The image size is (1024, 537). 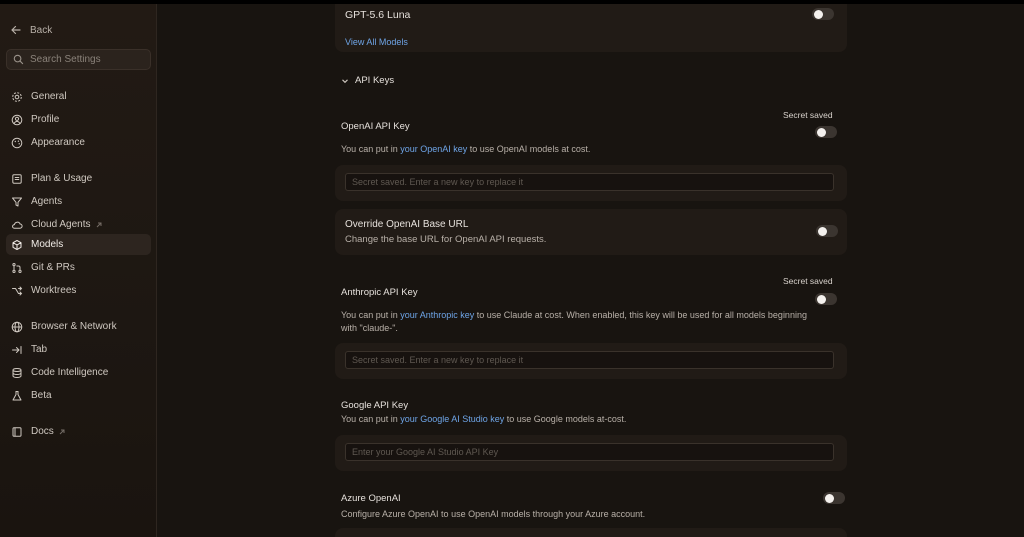 What do you see at coordinates (452, 419) in the screenshot?
I see `google-key-link: your Google AI Studio key` at bounding box center [452, 419].